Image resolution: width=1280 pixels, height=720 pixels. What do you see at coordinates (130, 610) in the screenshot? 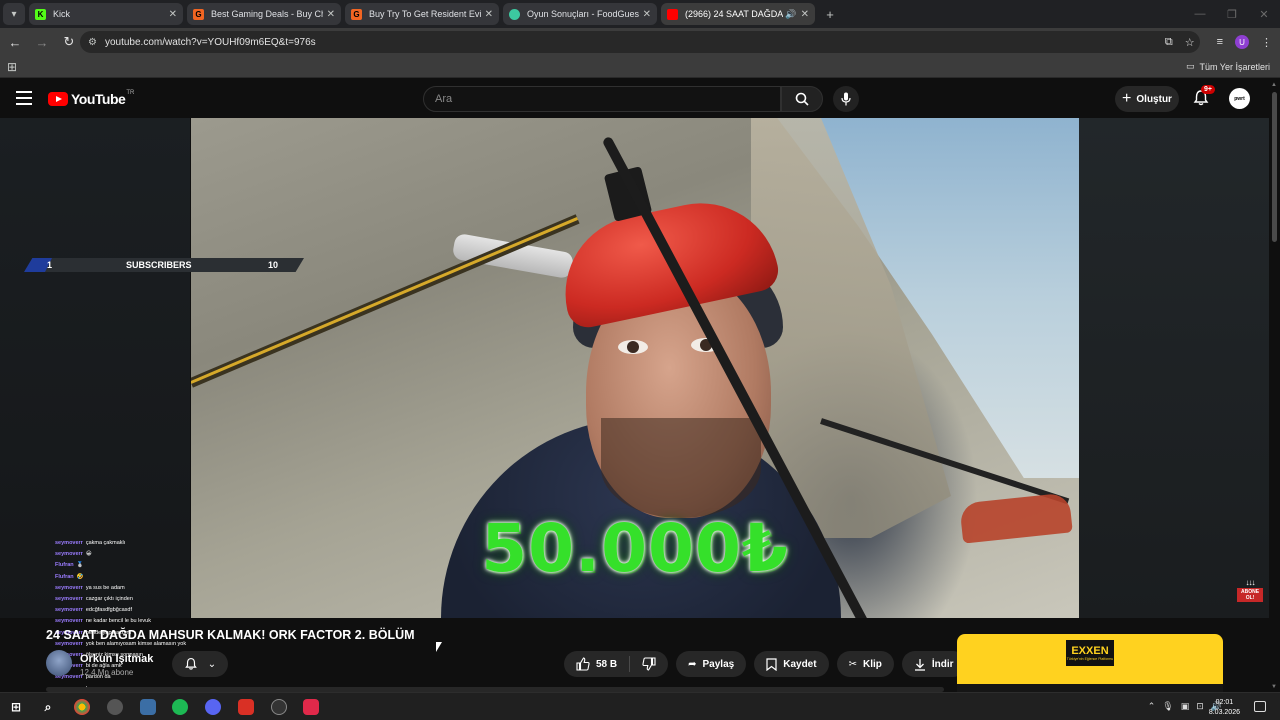
I see `chat-message: seymoverr edcğfasdfgbğcasdf` at bounding box center [130, 610].